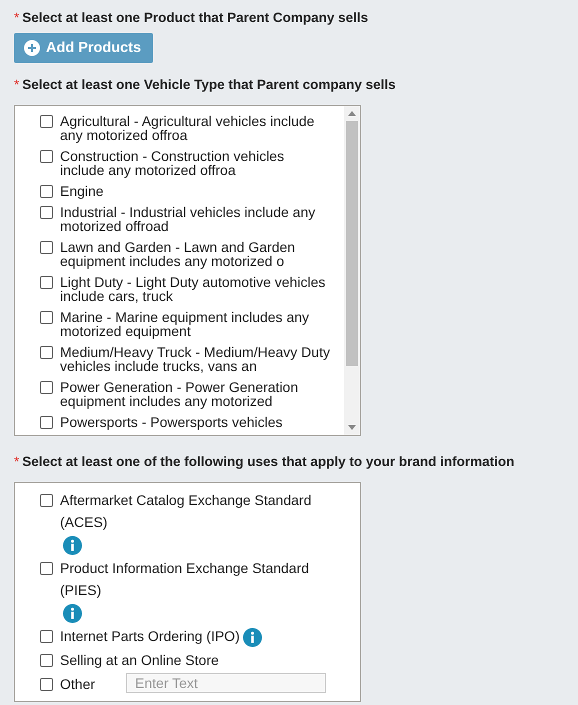  I want to click on checkbox-label: Aftermarket Catalog Exchange Standard (ACES), so click(191, 511).